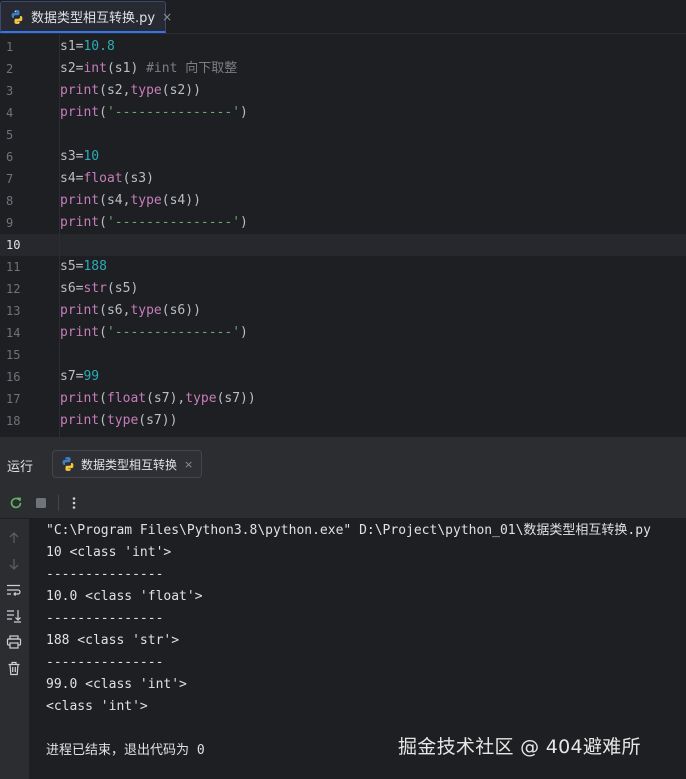 This screenshot has height=779, width=686. Describe the element at coordinates (10, 113) in the screenshot. I see `line-number: 4` at that location.